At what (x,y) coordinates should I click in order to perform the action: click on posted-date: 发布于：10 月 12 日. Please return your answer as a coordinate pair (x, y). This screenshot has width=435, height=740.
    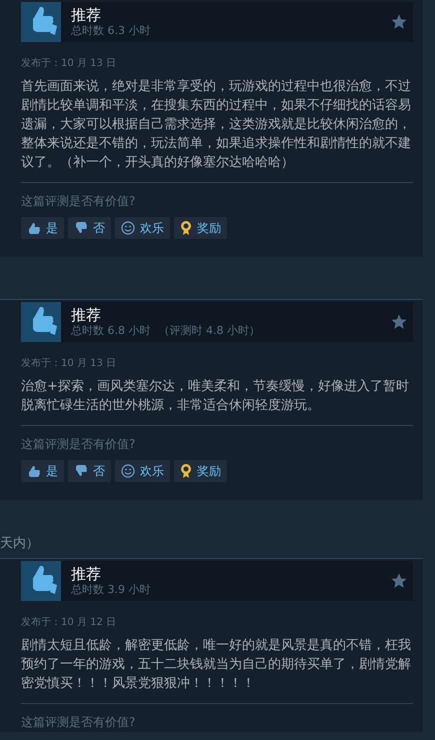
    Looking at the image, I should click on (69, 623).